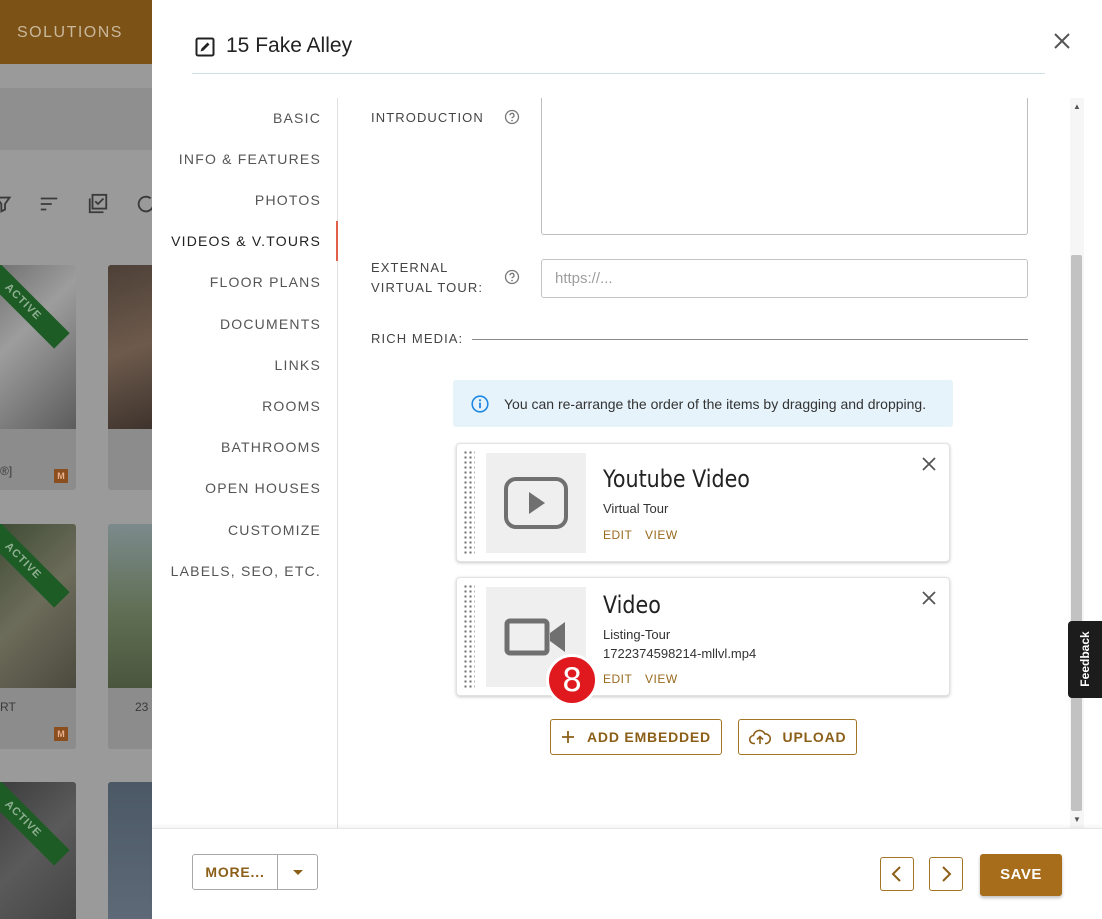 The width and height of the screenshot is (1102, 919). What do you see at coordinates (784, 278) in the screenshot?
I see `virtual-tour-input` at bounding box center [784, 278].